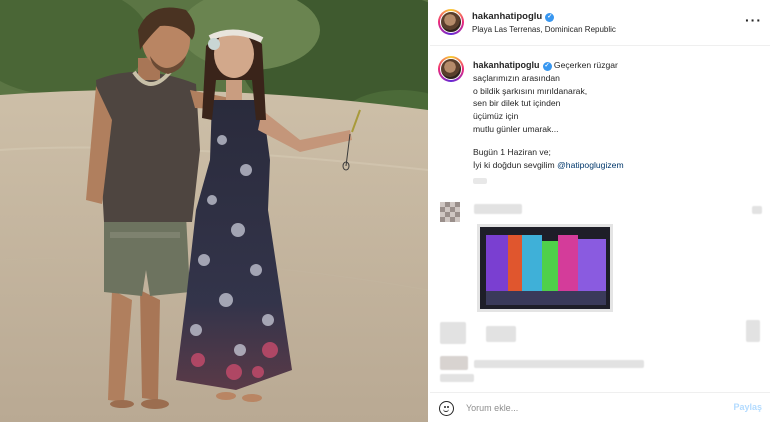 This screenshot has height=422, width=770. I want to click on emoji-icon, so click(446, 408).